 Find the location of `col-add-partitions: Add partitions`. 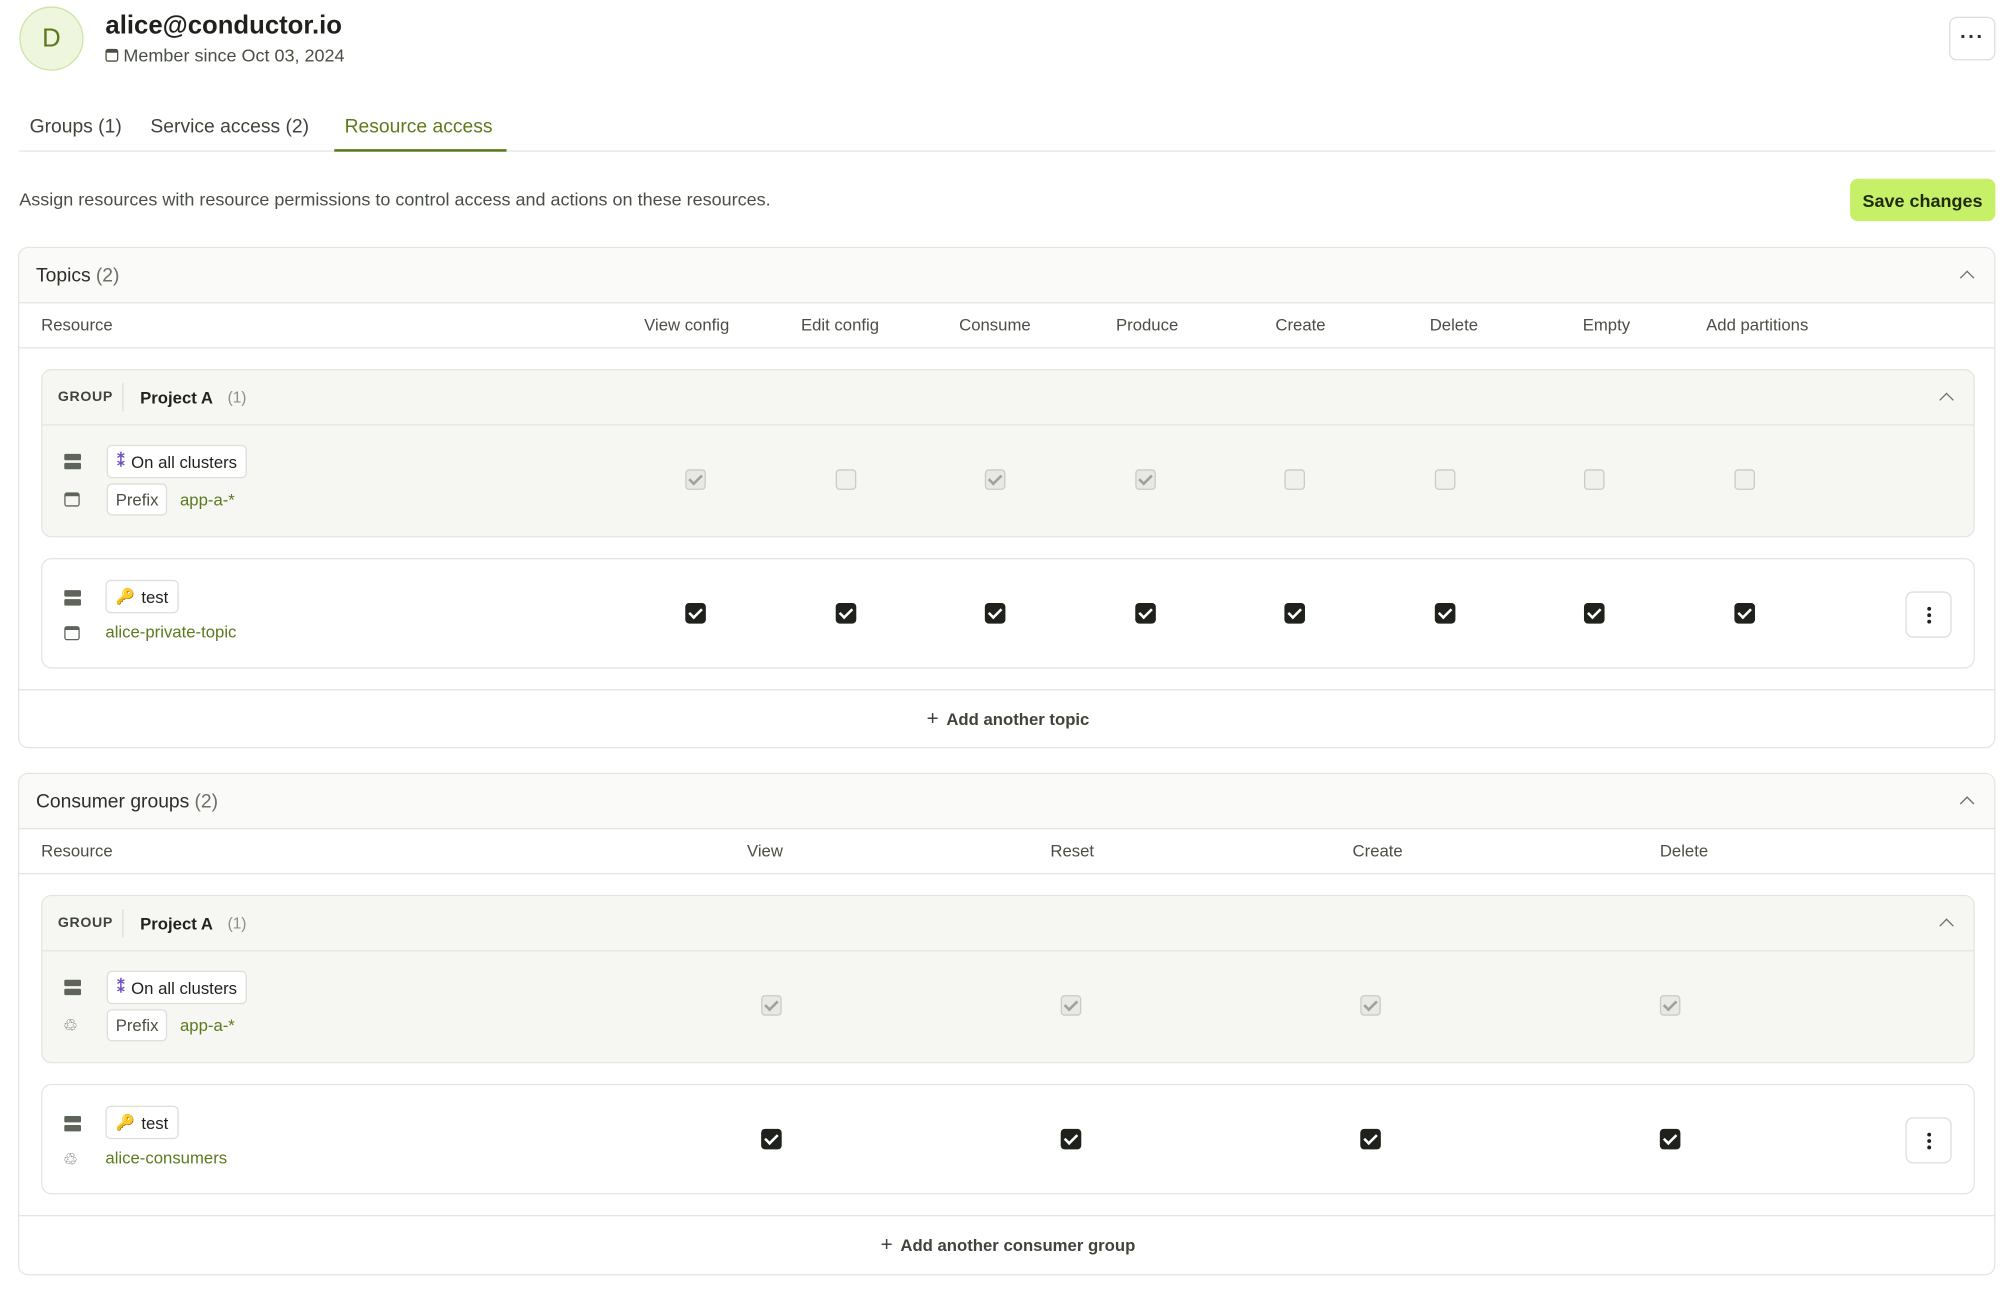

col-add-partitions: Add partitions is located at coordinates (1757, 324).